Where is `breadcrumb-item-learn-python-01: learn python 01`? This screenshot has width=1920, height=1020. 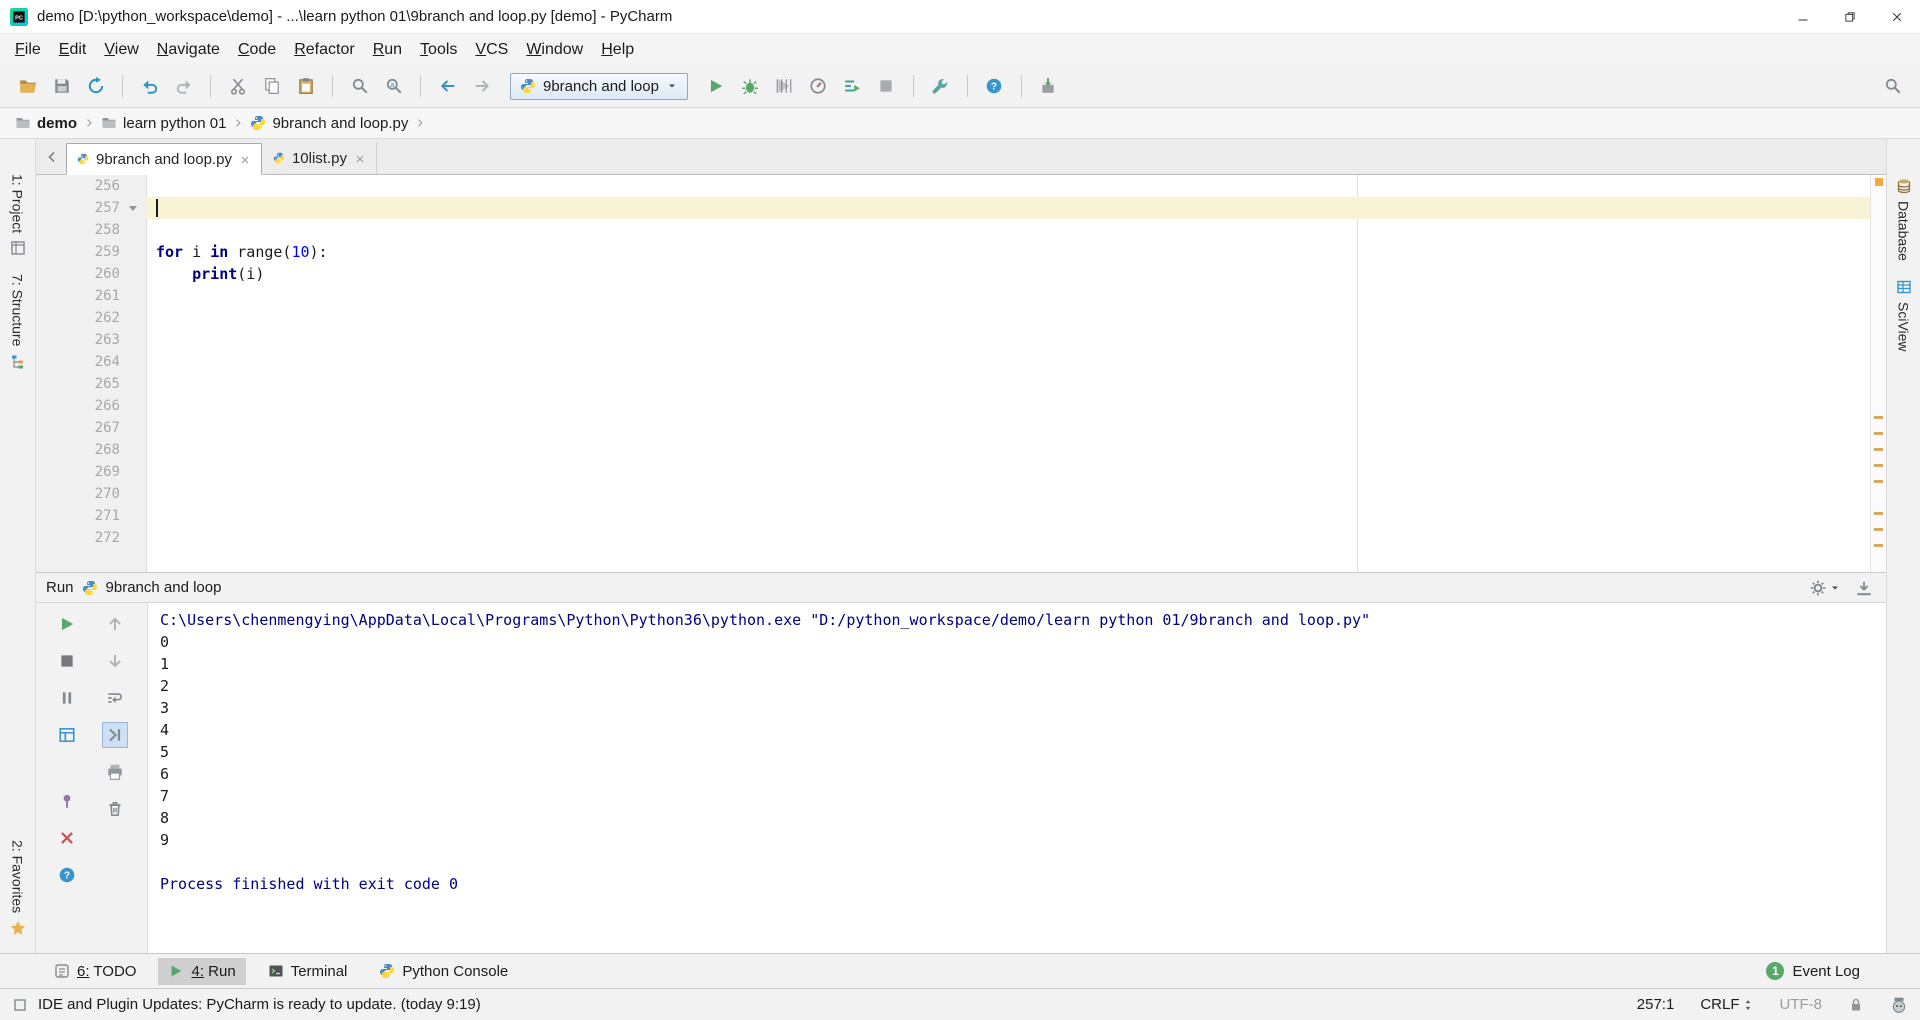 breadcrumb-item-learn-python-01: learn python 01 is located at coordinates (163, 123).